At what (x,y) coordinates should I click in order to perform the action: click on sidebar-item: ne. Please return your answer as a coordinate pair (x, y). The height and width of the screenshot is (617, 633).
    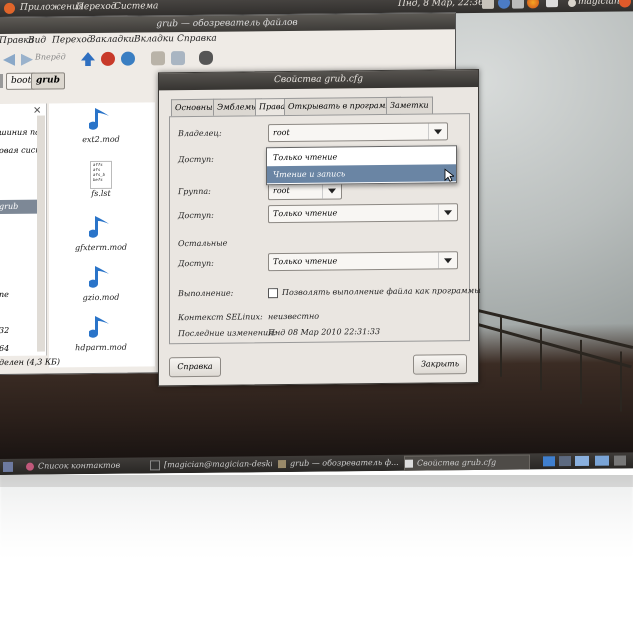
    Looking at the image, I should click on (19, 295).